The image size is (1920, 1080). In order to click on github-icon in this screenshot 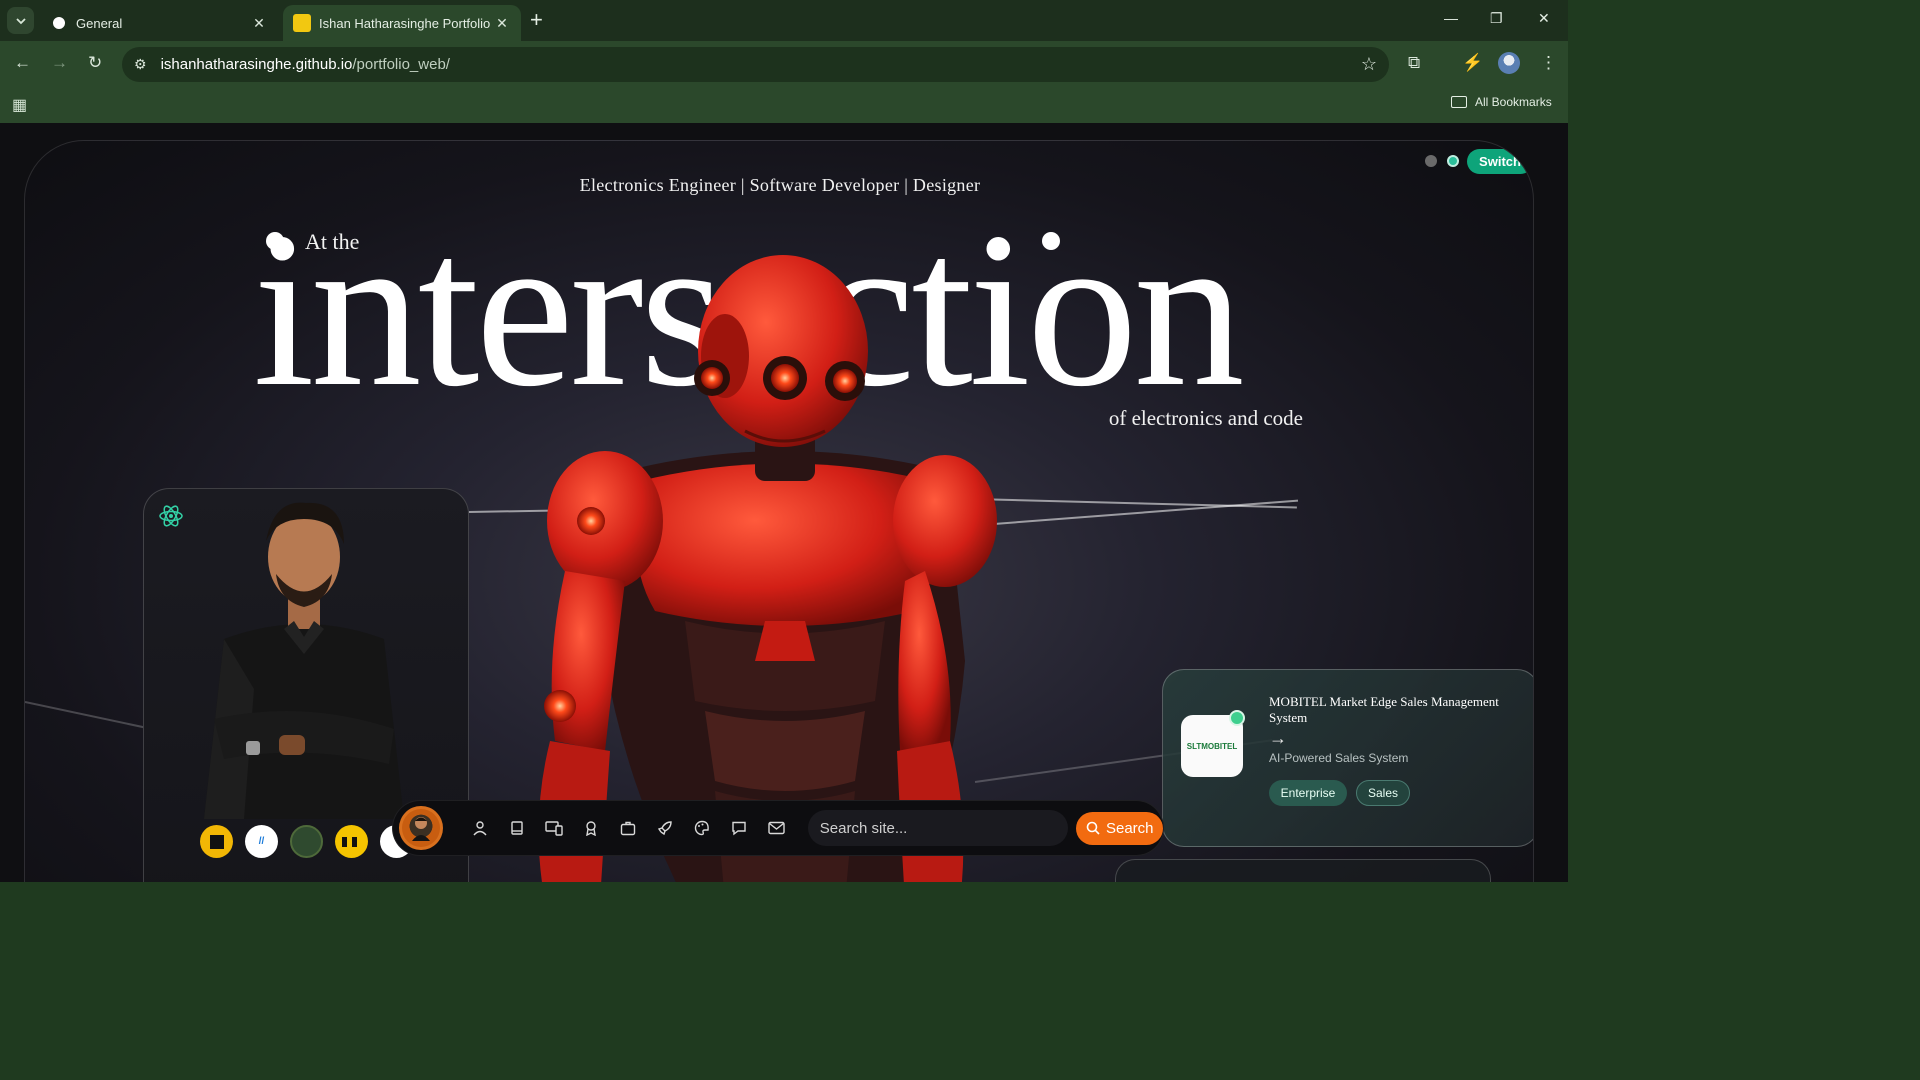, I will do `click(59, 23)`.